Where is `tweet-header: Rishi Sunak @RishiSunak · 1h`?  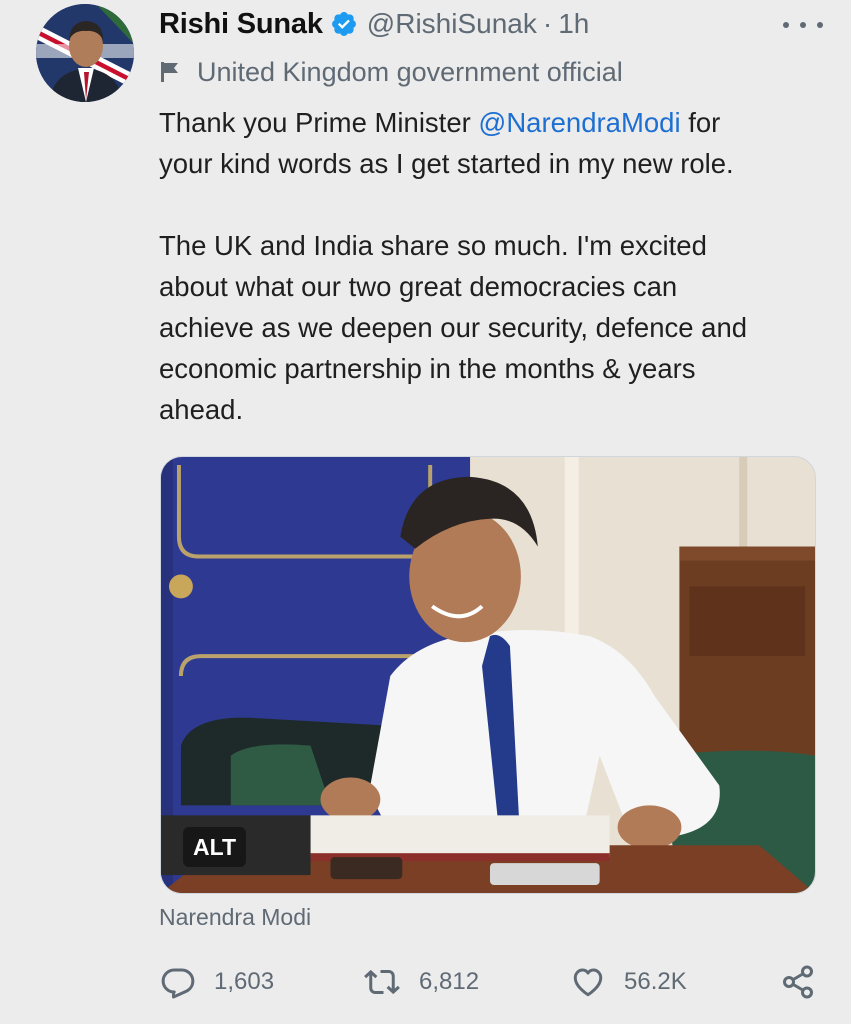
tweet-header: Rishi Sunak @RishiSunak · 1h is located at coordinates (485, 24).